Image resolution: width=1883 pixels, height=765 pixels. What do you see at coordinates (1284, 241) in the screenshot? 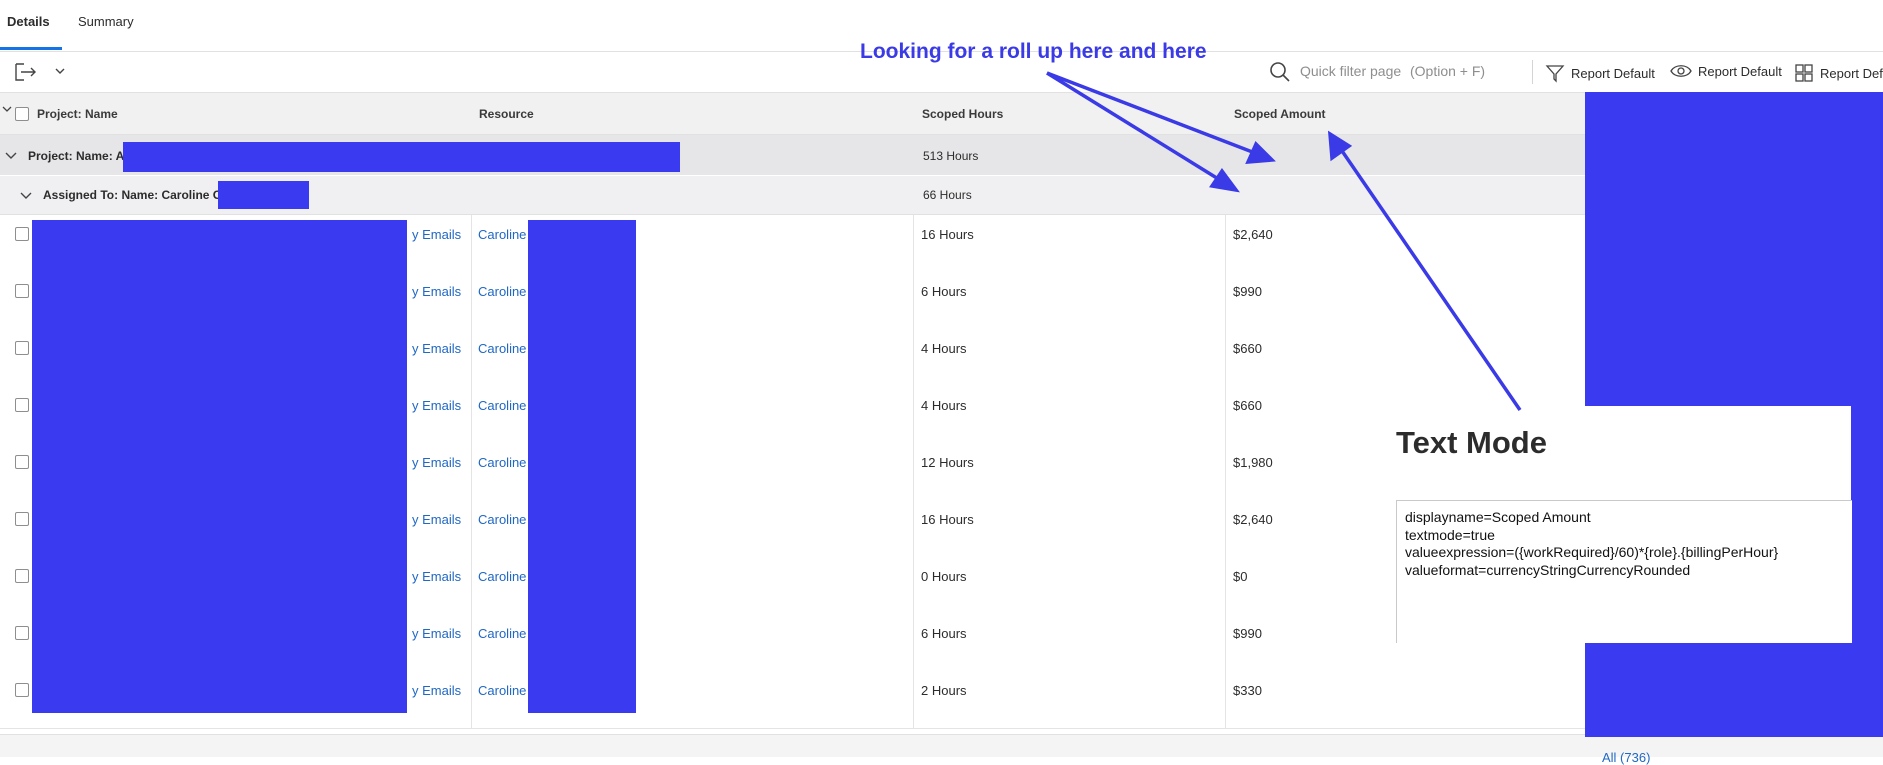
I see `annotation-arrows` at bounding box center [1284, 241].